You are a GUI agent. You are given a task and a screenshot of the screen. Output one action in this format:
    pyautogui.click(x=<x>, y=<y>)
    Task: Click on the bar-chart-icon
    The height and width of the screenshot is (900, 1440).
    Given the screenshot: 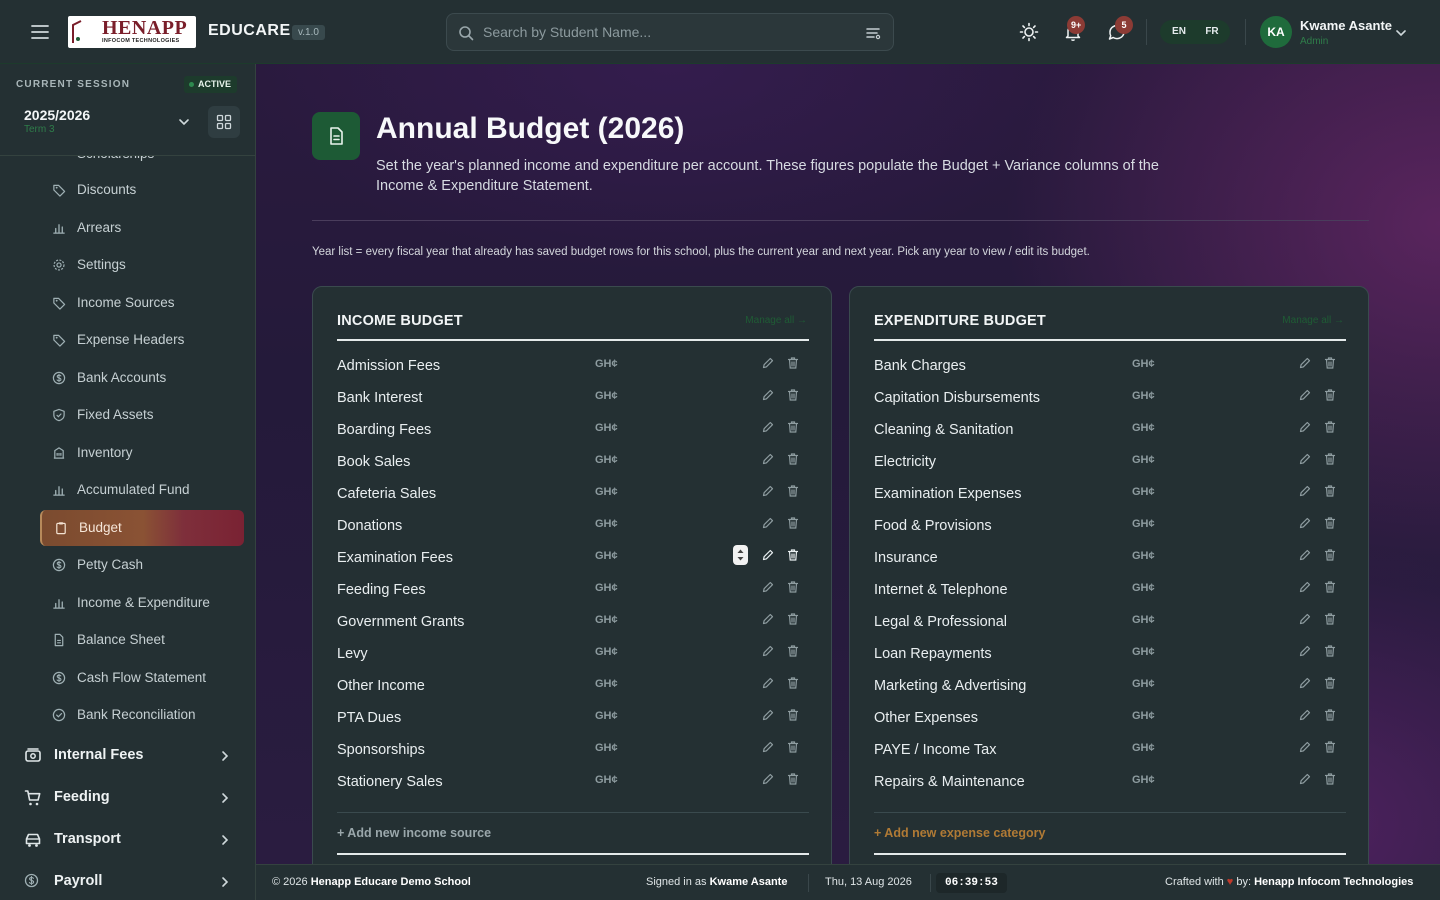 What is the action you would take?
    pyautogui.click(x=59, y=603)
    